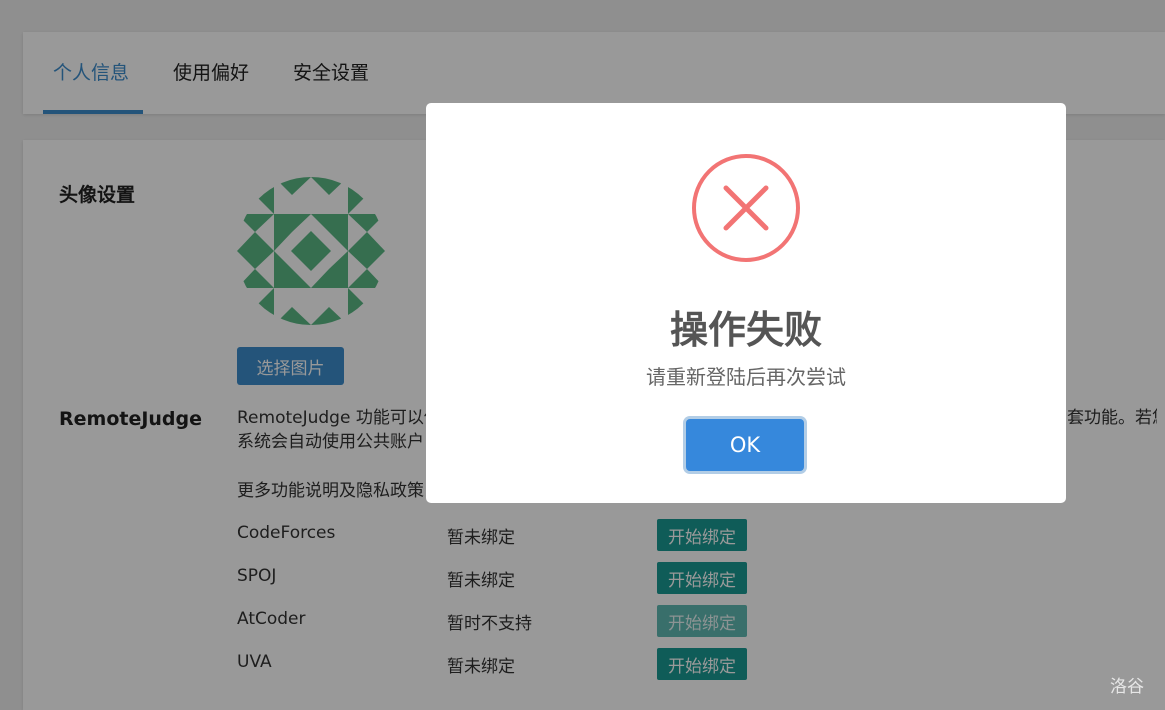 Image resolution: width=1165 pixels, height=710 pixels. What do you see at coordinates (745, 445) in the screenshot?
I see `ok-button: OK` at bounding box center [745, 445].